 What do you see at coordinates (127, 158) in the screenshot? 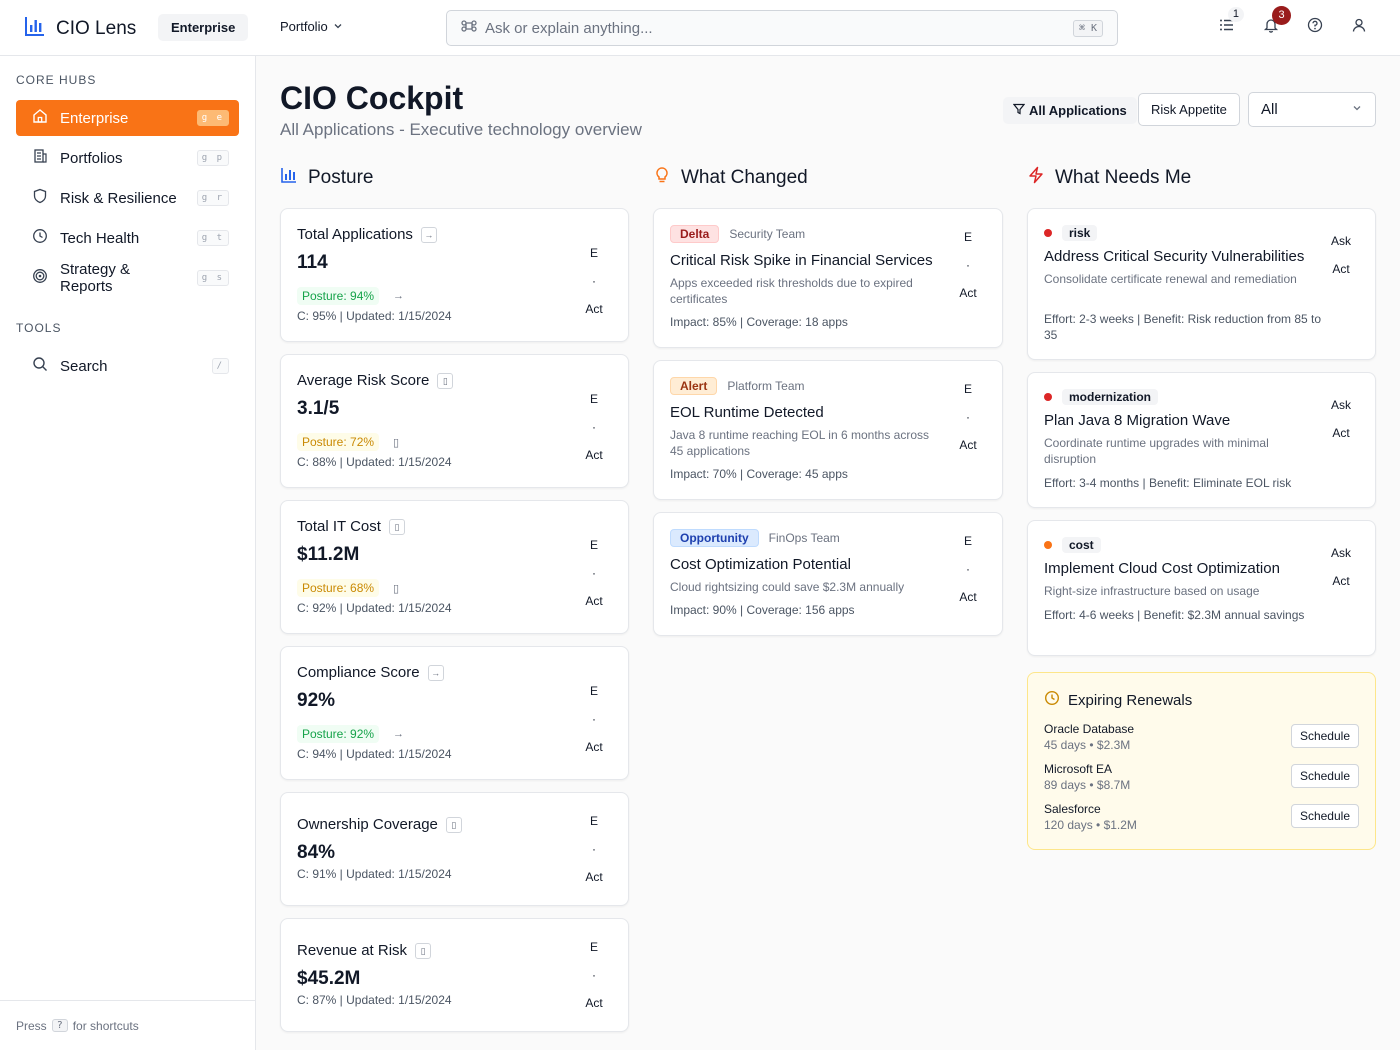
I see `sidebar-item-portfolios: Portfolios g p` at bounding box center [127, 158].